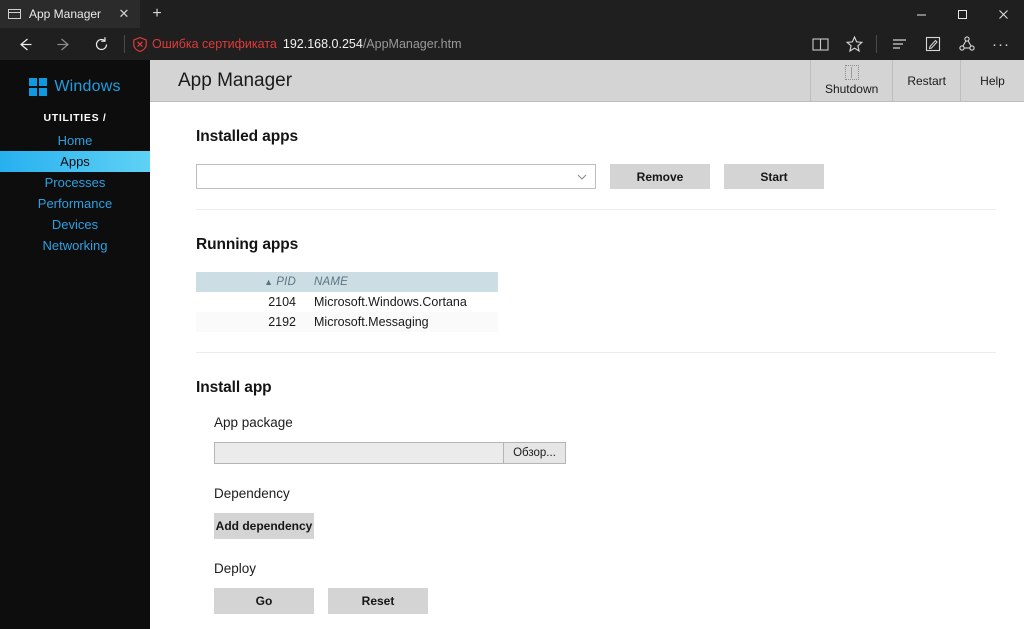 This screenshot has width=1024, height=629. What do you see at coordinates (75, 245) in the screenshot?
I see `sidebar-item-networking: Networking` at bounding box center [75, 245].